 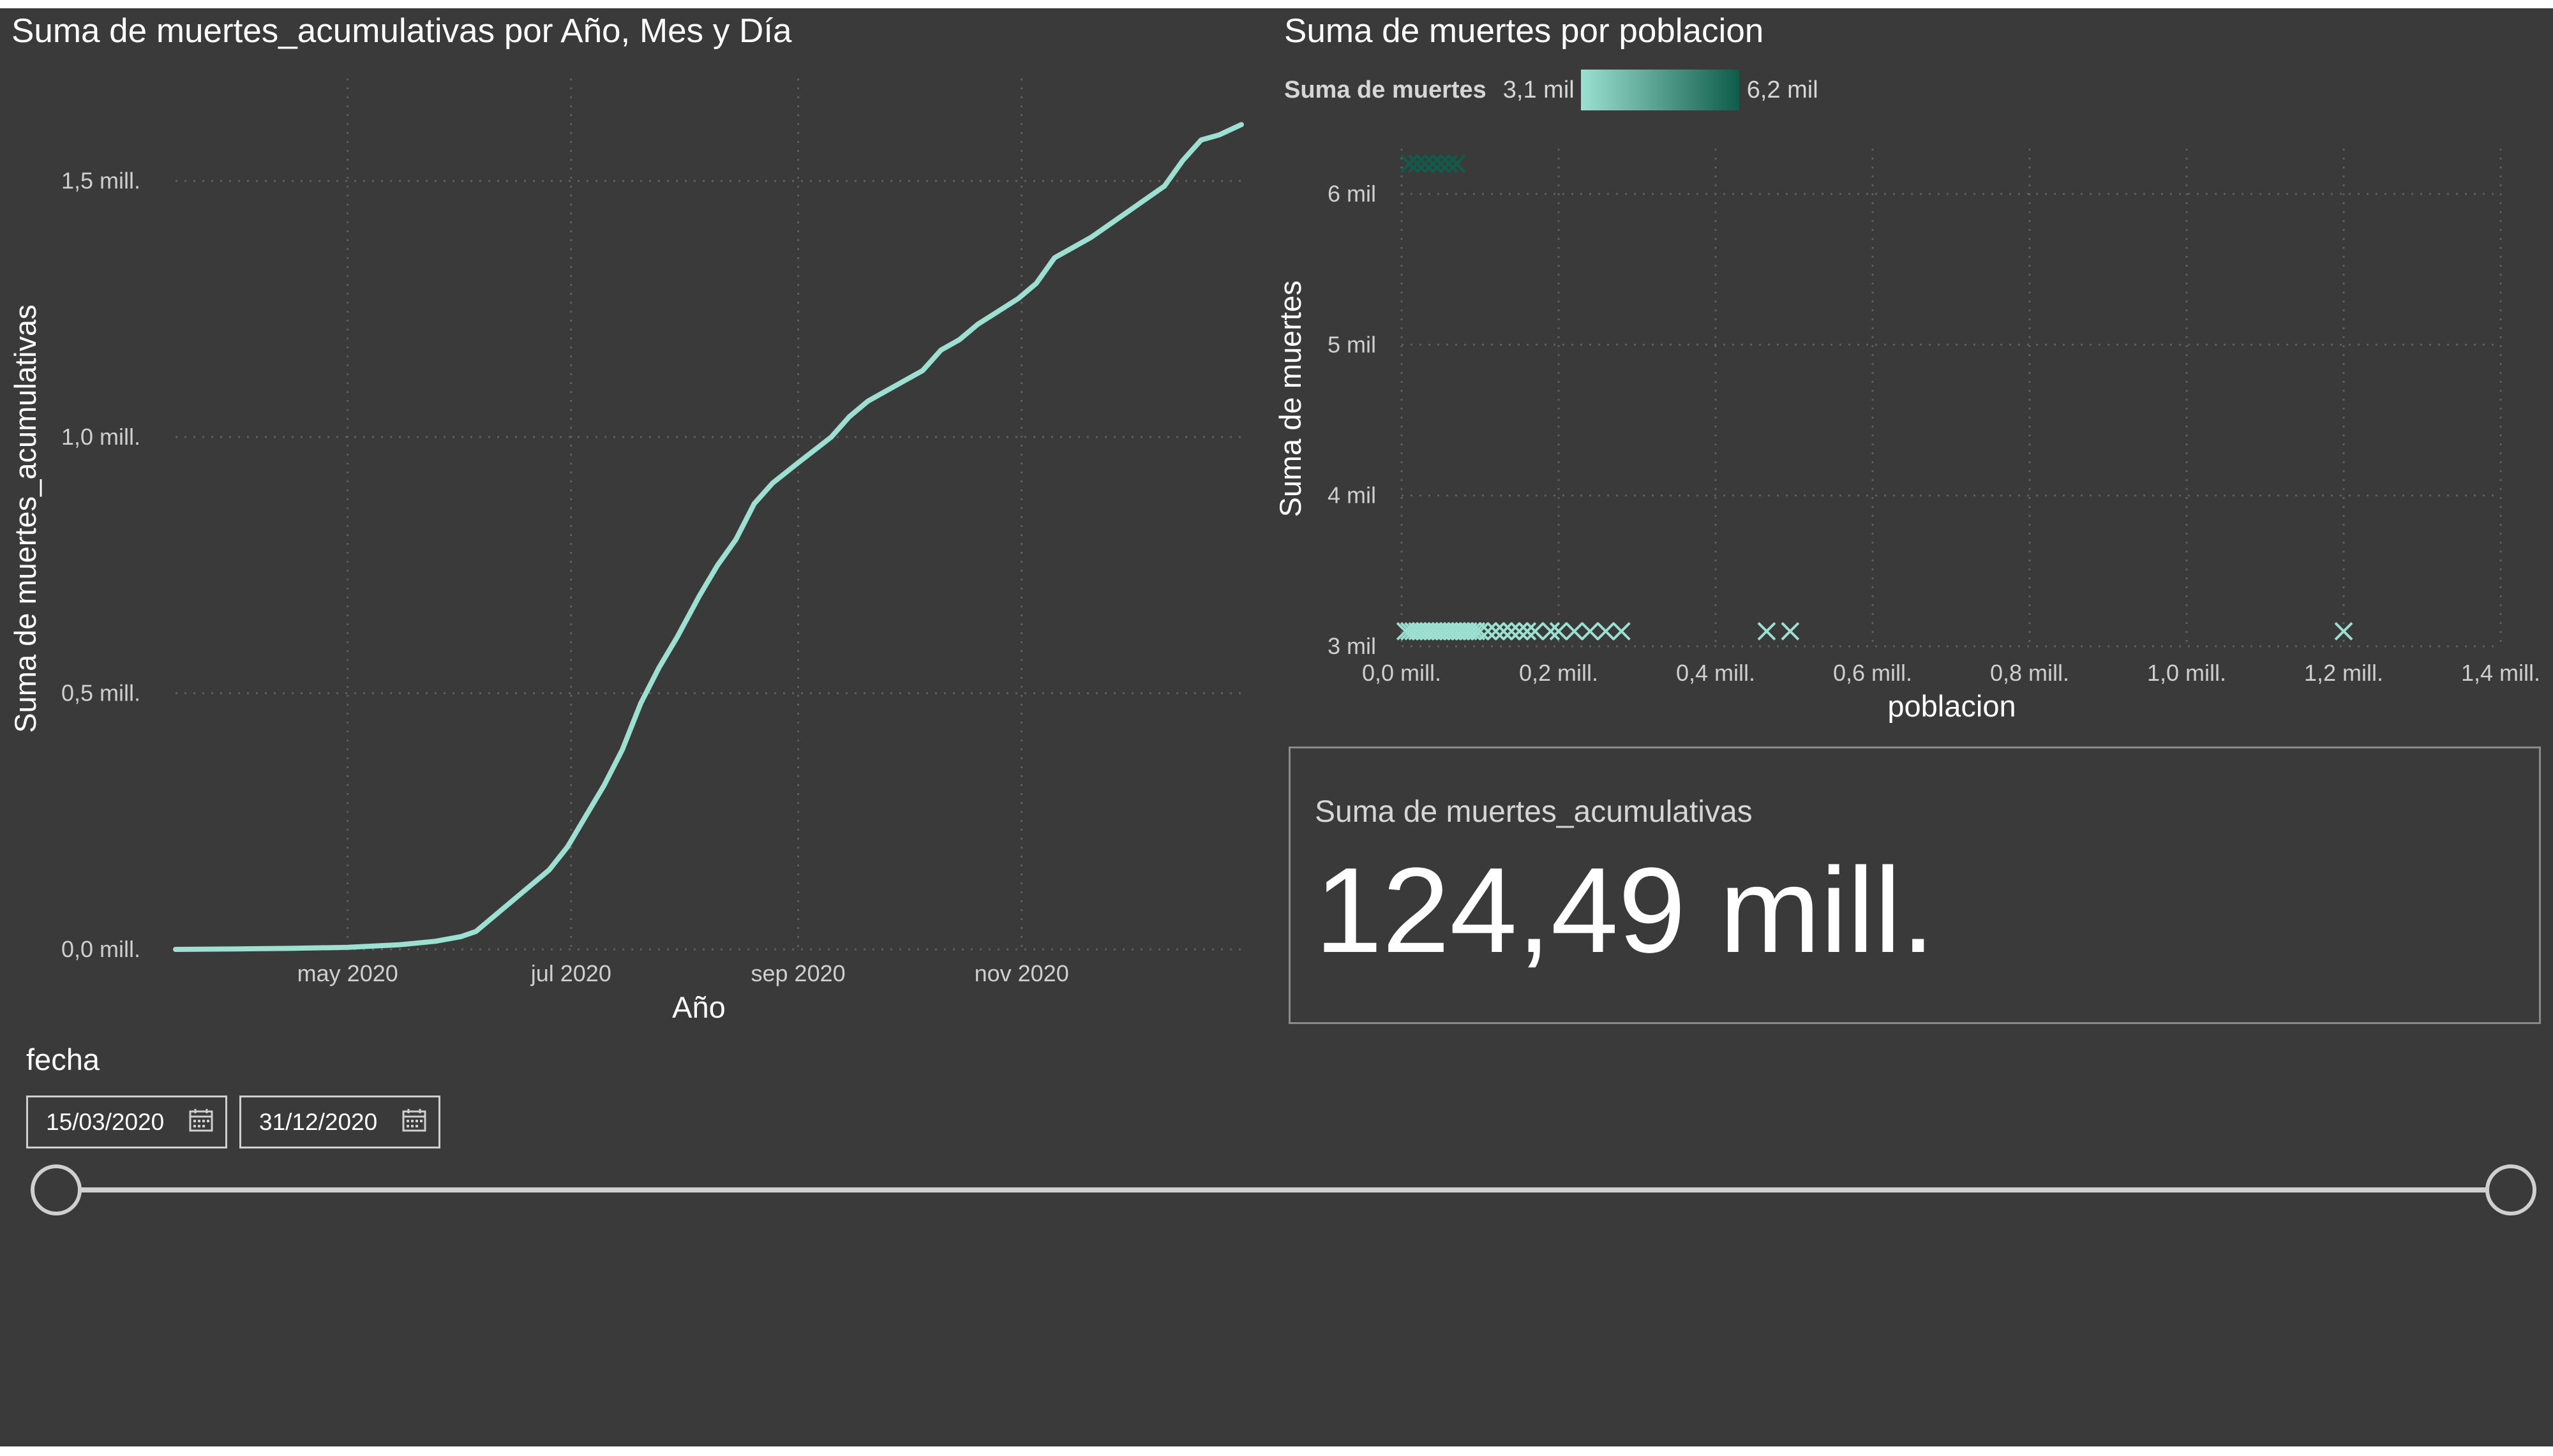 I want to click on x-tick-label: 0,4 mill., so click(x=1715, y=673).